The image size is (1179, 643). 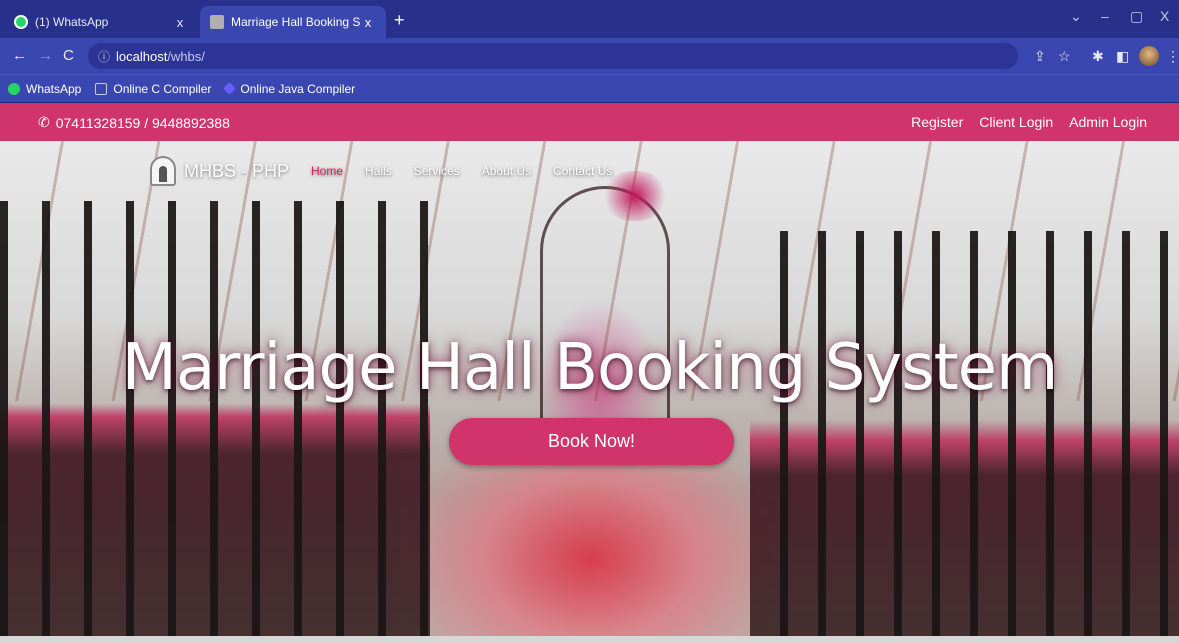 I want to click on reload-icon: C, so click(x=68, y=55).